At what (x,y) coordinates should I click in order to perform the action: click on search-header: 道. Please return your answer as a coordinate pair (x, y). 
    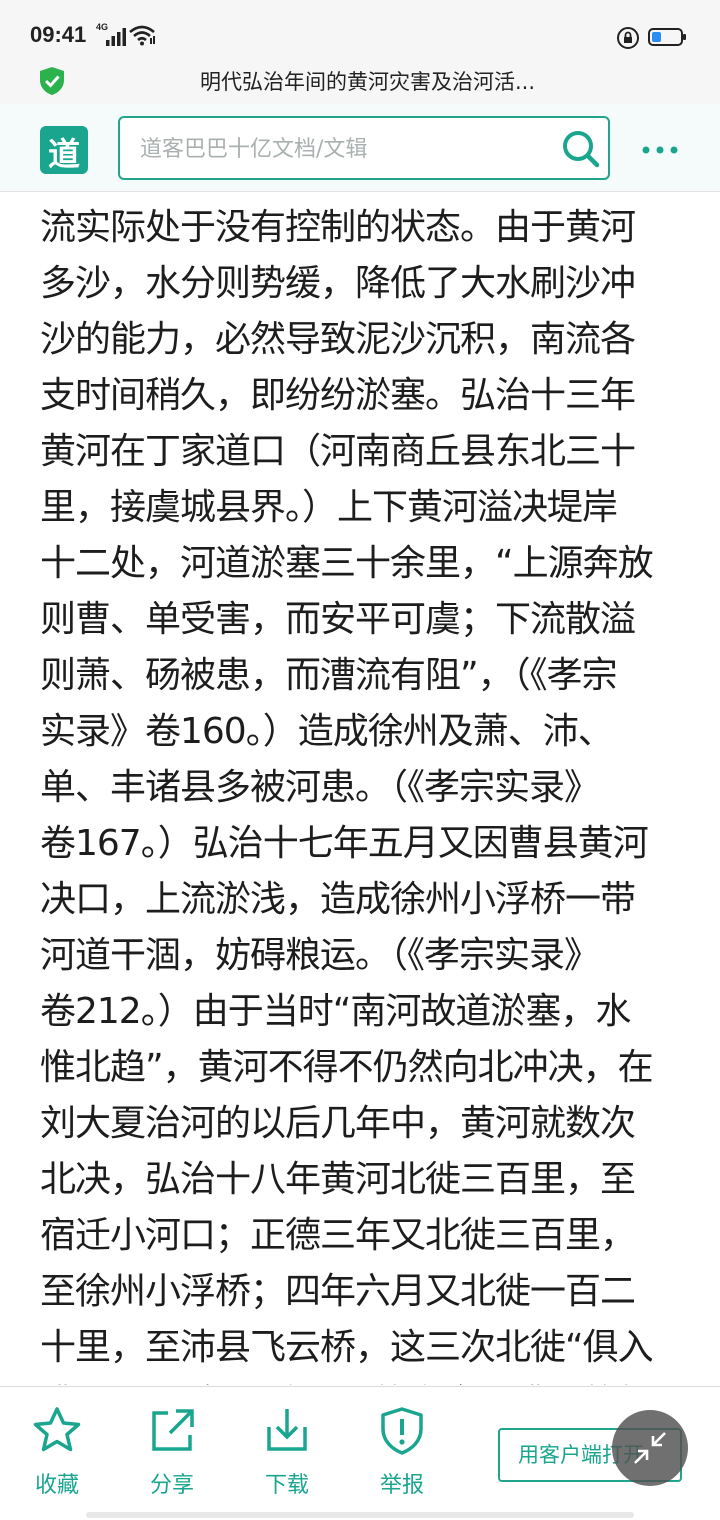
    Looking at the image, I should click on (360, 148).